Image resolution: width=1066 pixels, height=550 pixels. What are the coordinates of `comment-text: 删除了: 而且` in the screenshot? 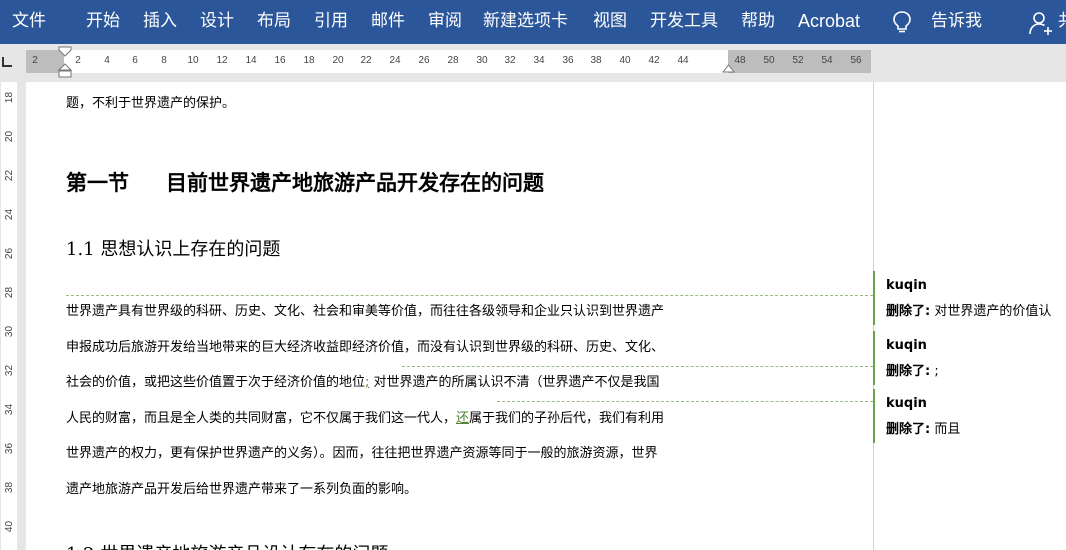 It's located at (923, 427).